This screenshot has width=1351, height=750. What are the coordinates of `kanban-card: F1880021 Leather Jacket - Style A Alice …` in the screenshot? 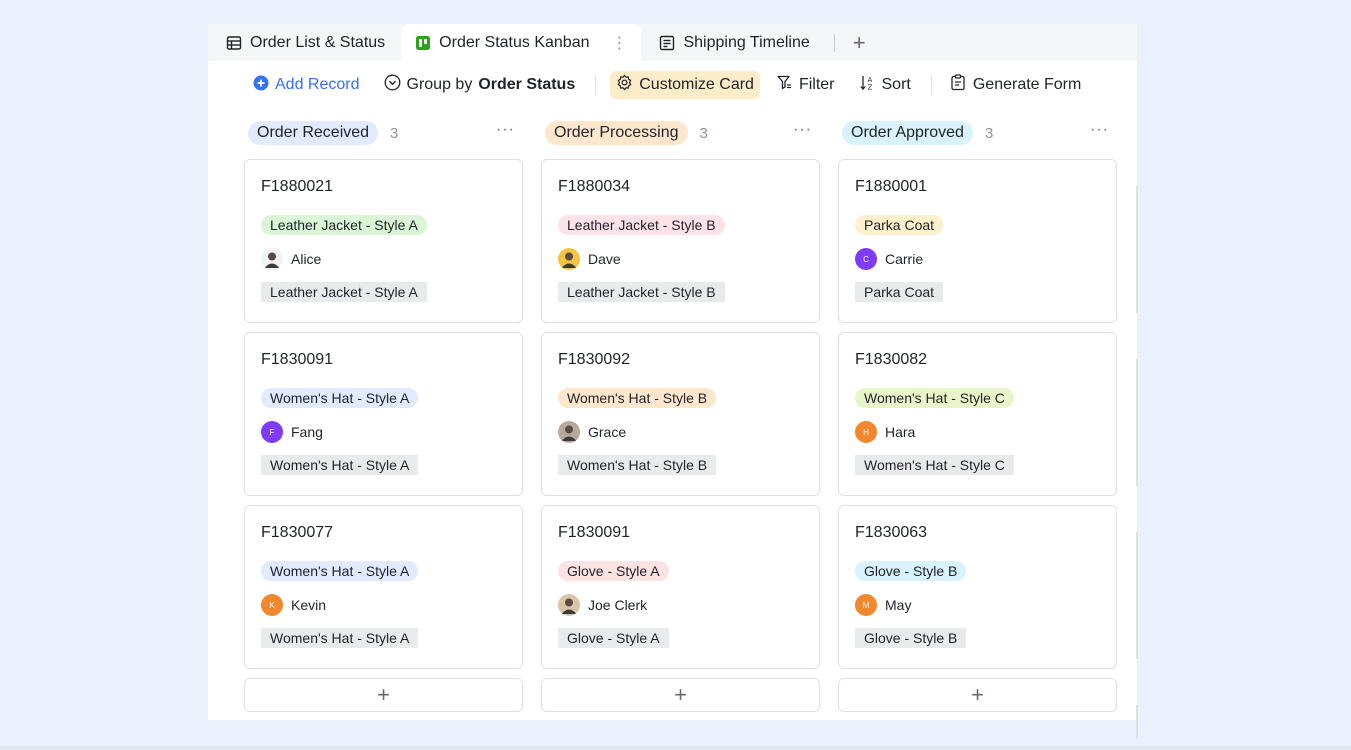 It's located at (383, 241).